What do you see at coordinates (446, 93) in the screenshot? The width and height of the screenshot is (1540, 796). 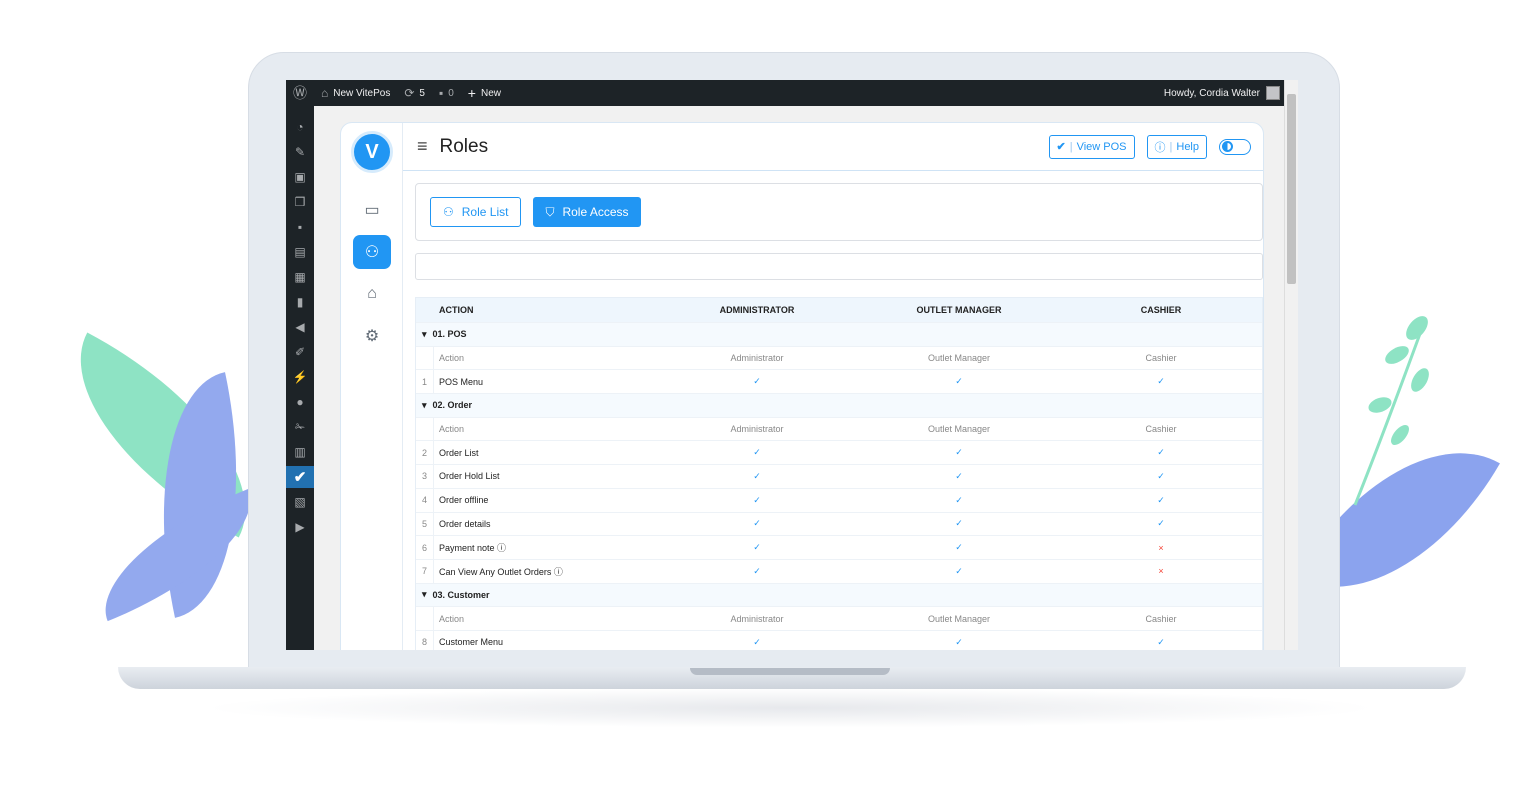 I see `comments-link: ▪ 0` at bounding box center [446, 93].